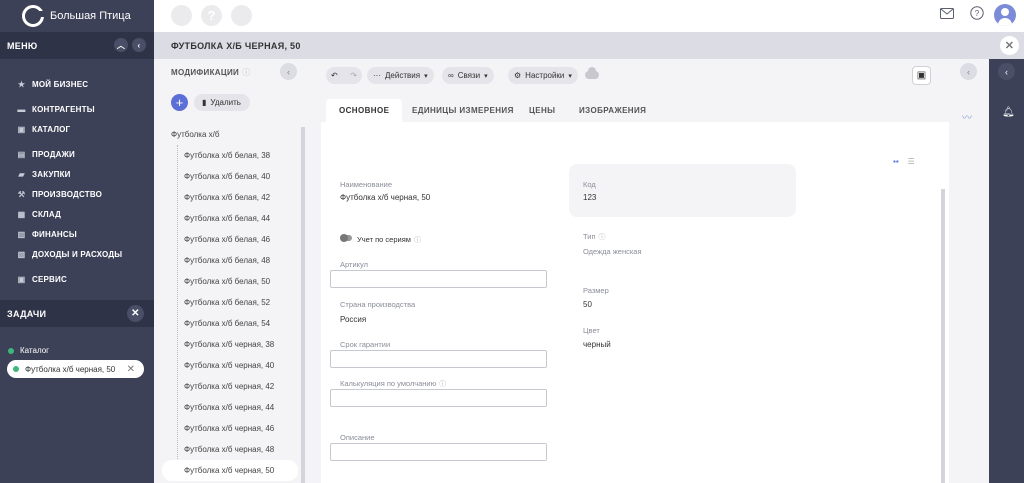 The width and height of the screenshot is (1024, 483). I want to click on modifications-scrollbar, so click(303, 305).